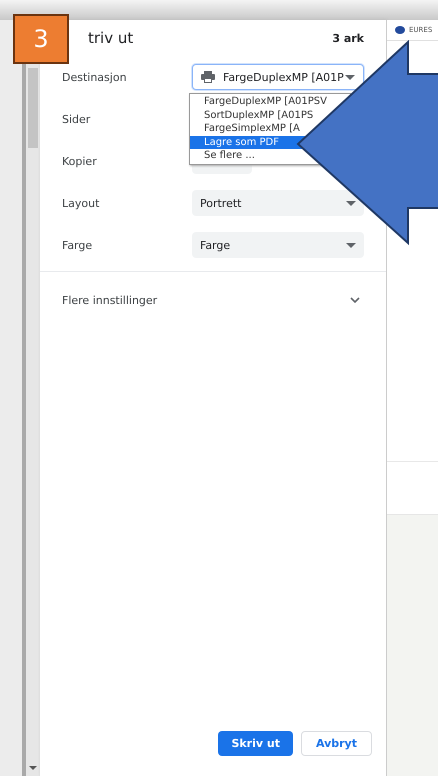 The width and height of the screenshot is (438, 776). What do you see at coordinates (77, 119) in the screenshot?
I see `setting-label: Sider` at bounding box center [77, 119].